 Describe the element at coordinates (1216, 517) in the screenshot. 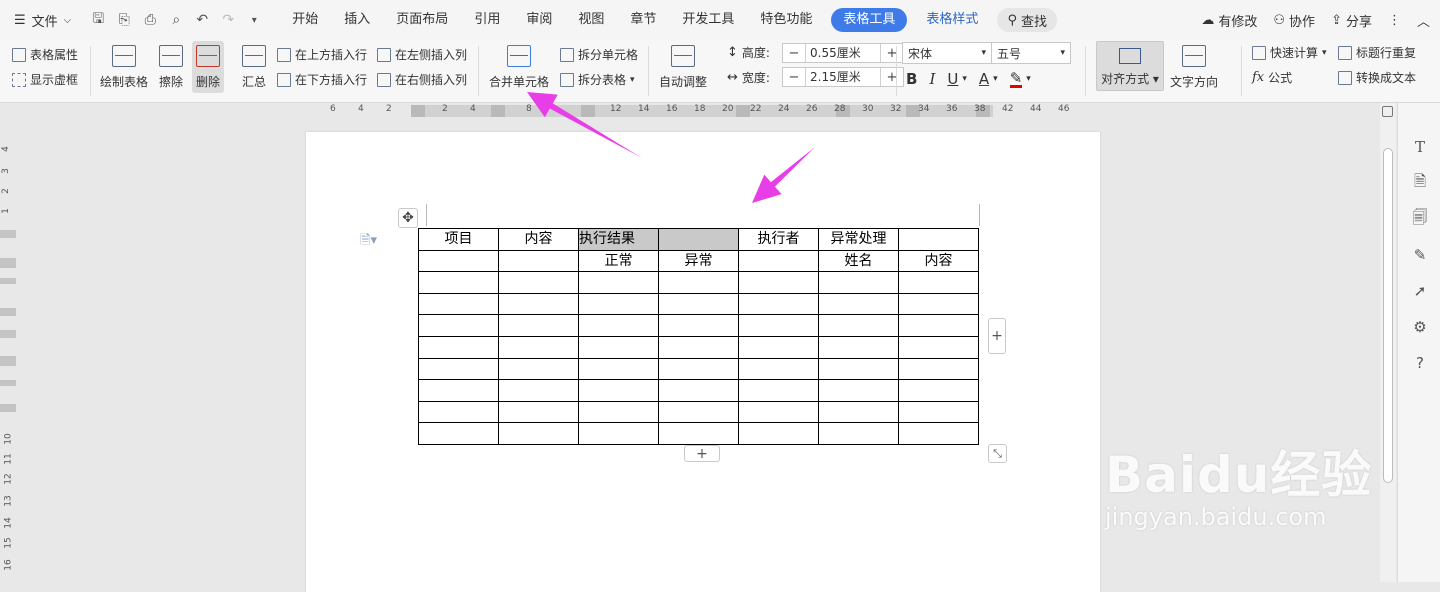

I see `watermark-url: jingyan.baidu.com` at that location.